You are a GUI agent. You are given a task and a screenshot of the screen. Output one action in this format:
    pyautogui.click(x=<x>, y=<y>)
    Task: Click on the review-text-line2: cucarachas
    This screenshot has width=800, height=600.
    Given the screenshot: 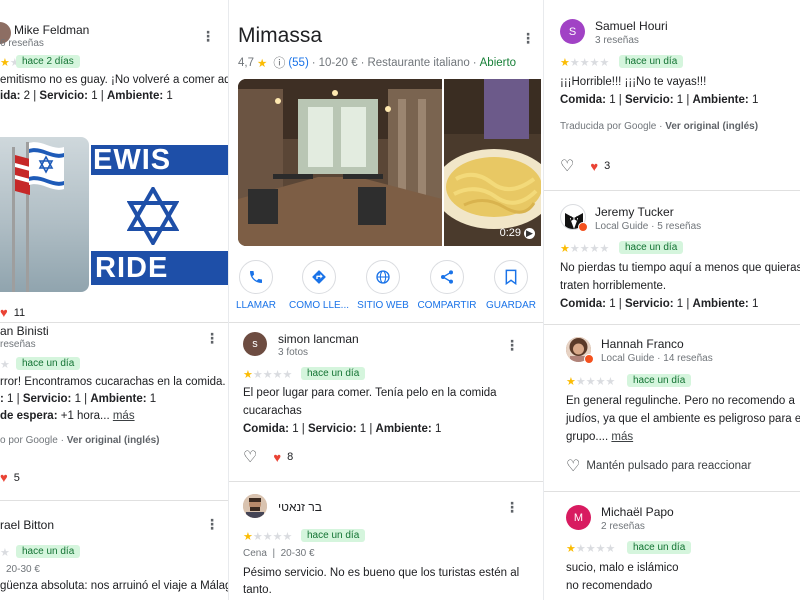 What is the action you would take?
    pyautogui.click(x=272, y=411)
    